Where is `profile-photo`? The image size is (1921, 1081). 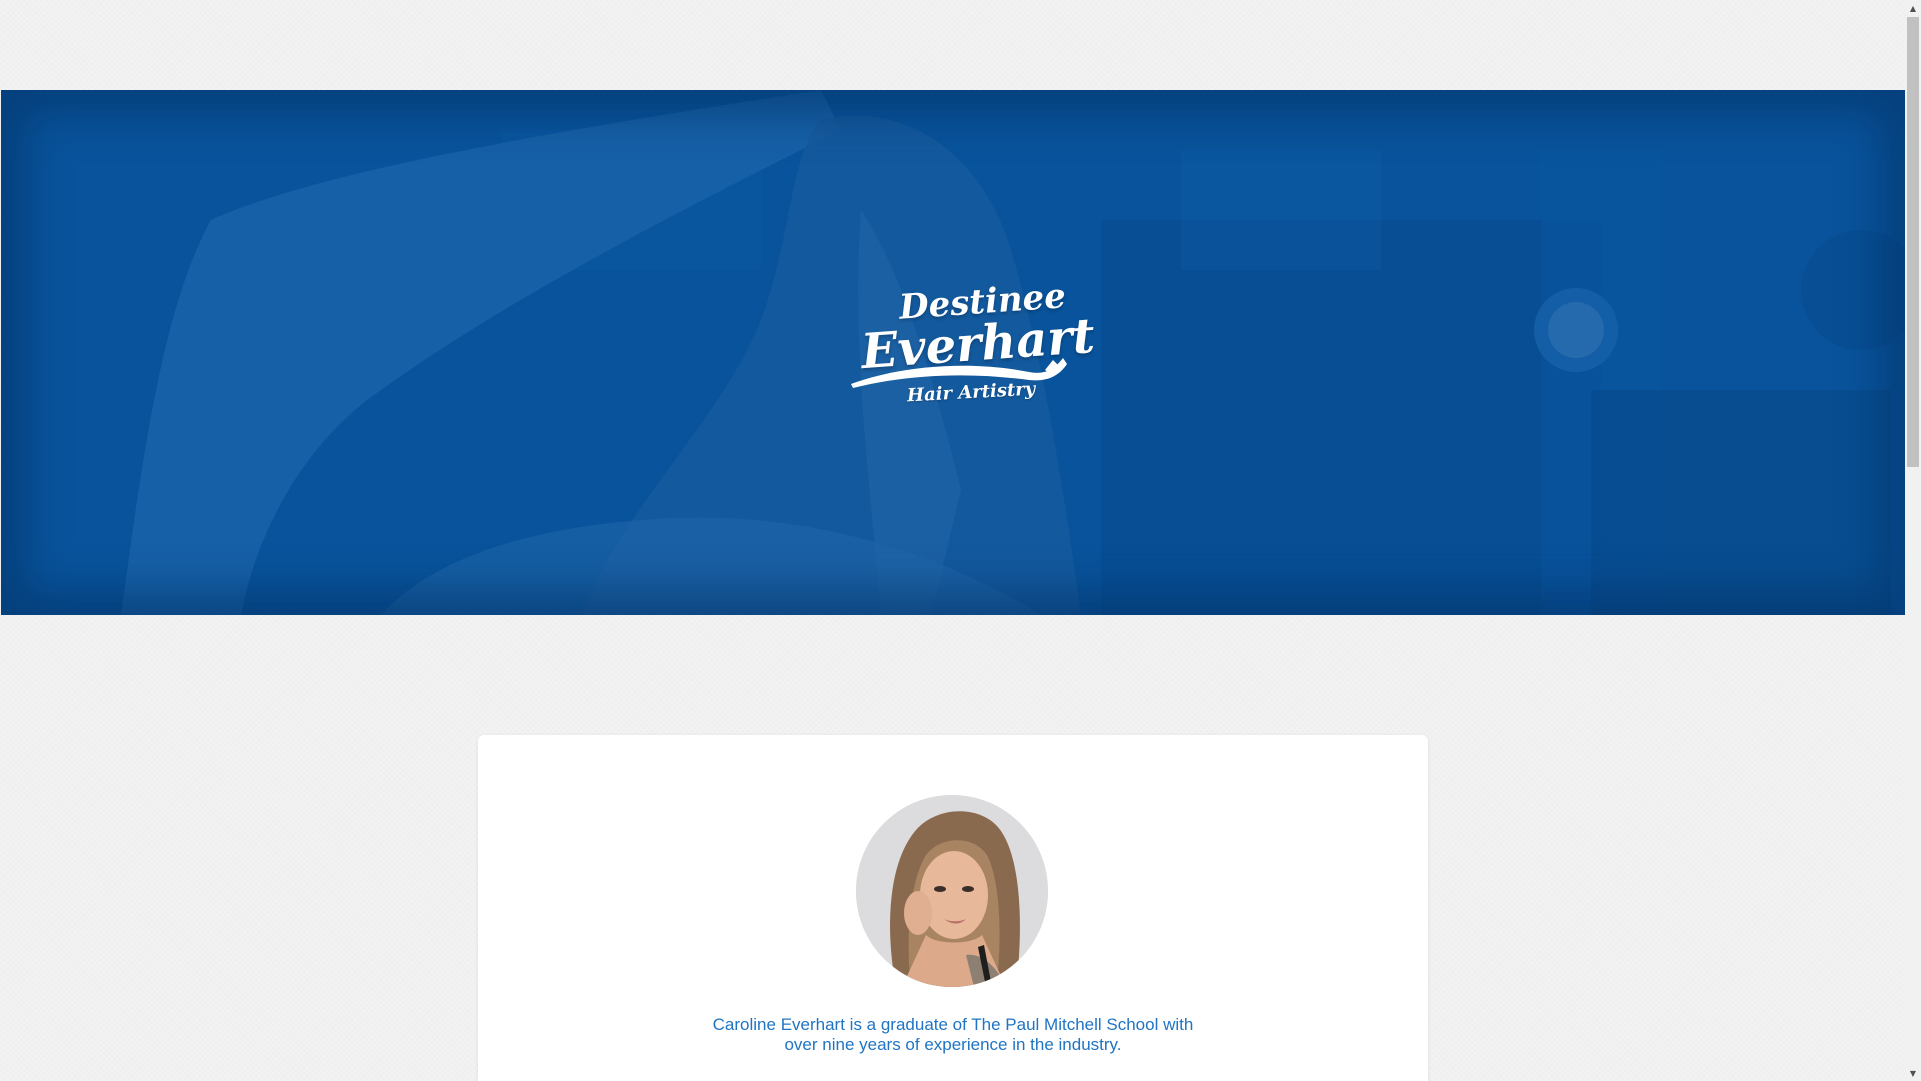
profile-photo is located at coordinates (952, 891).